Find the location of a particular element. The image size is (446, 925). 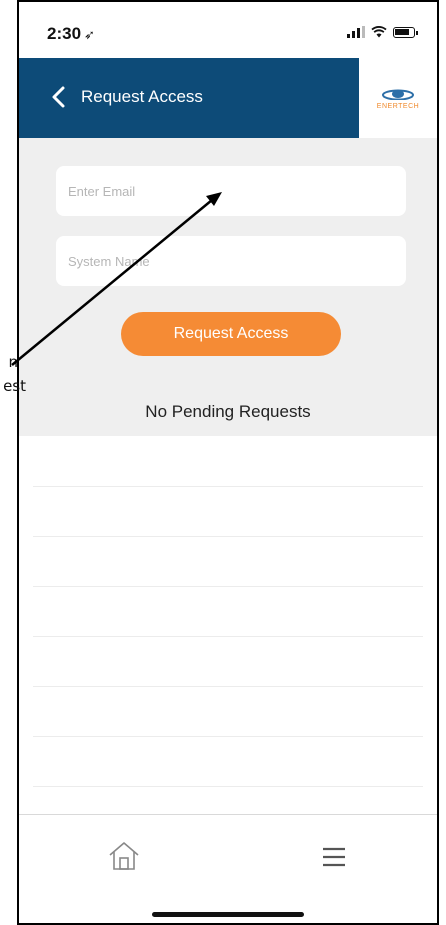

logo: ENERTECH is located at coordinates (398, 98).